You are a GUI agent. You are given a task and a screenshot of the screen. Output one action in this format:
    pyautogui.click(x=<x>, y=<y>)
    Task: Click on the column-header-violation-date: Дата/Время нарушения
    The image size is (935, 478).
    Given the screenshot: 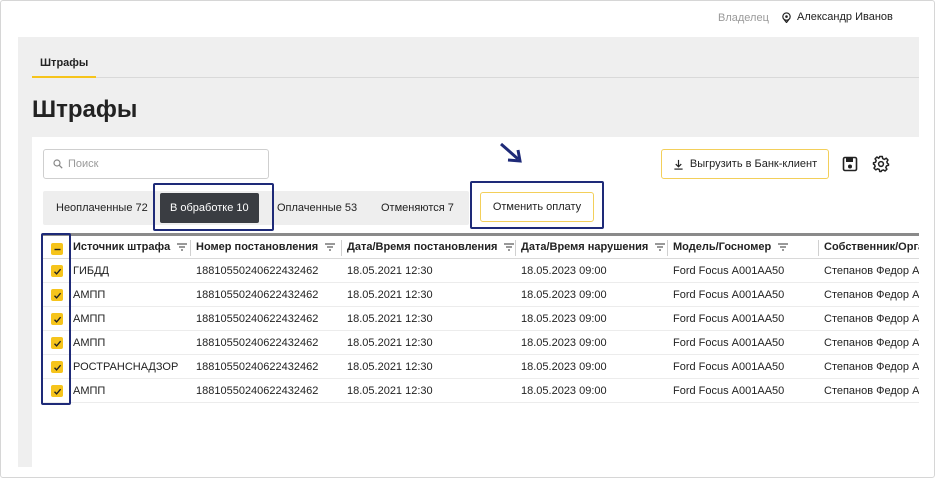 What is the action you would take?
    pyautogui.click(x=590, y=248)
    